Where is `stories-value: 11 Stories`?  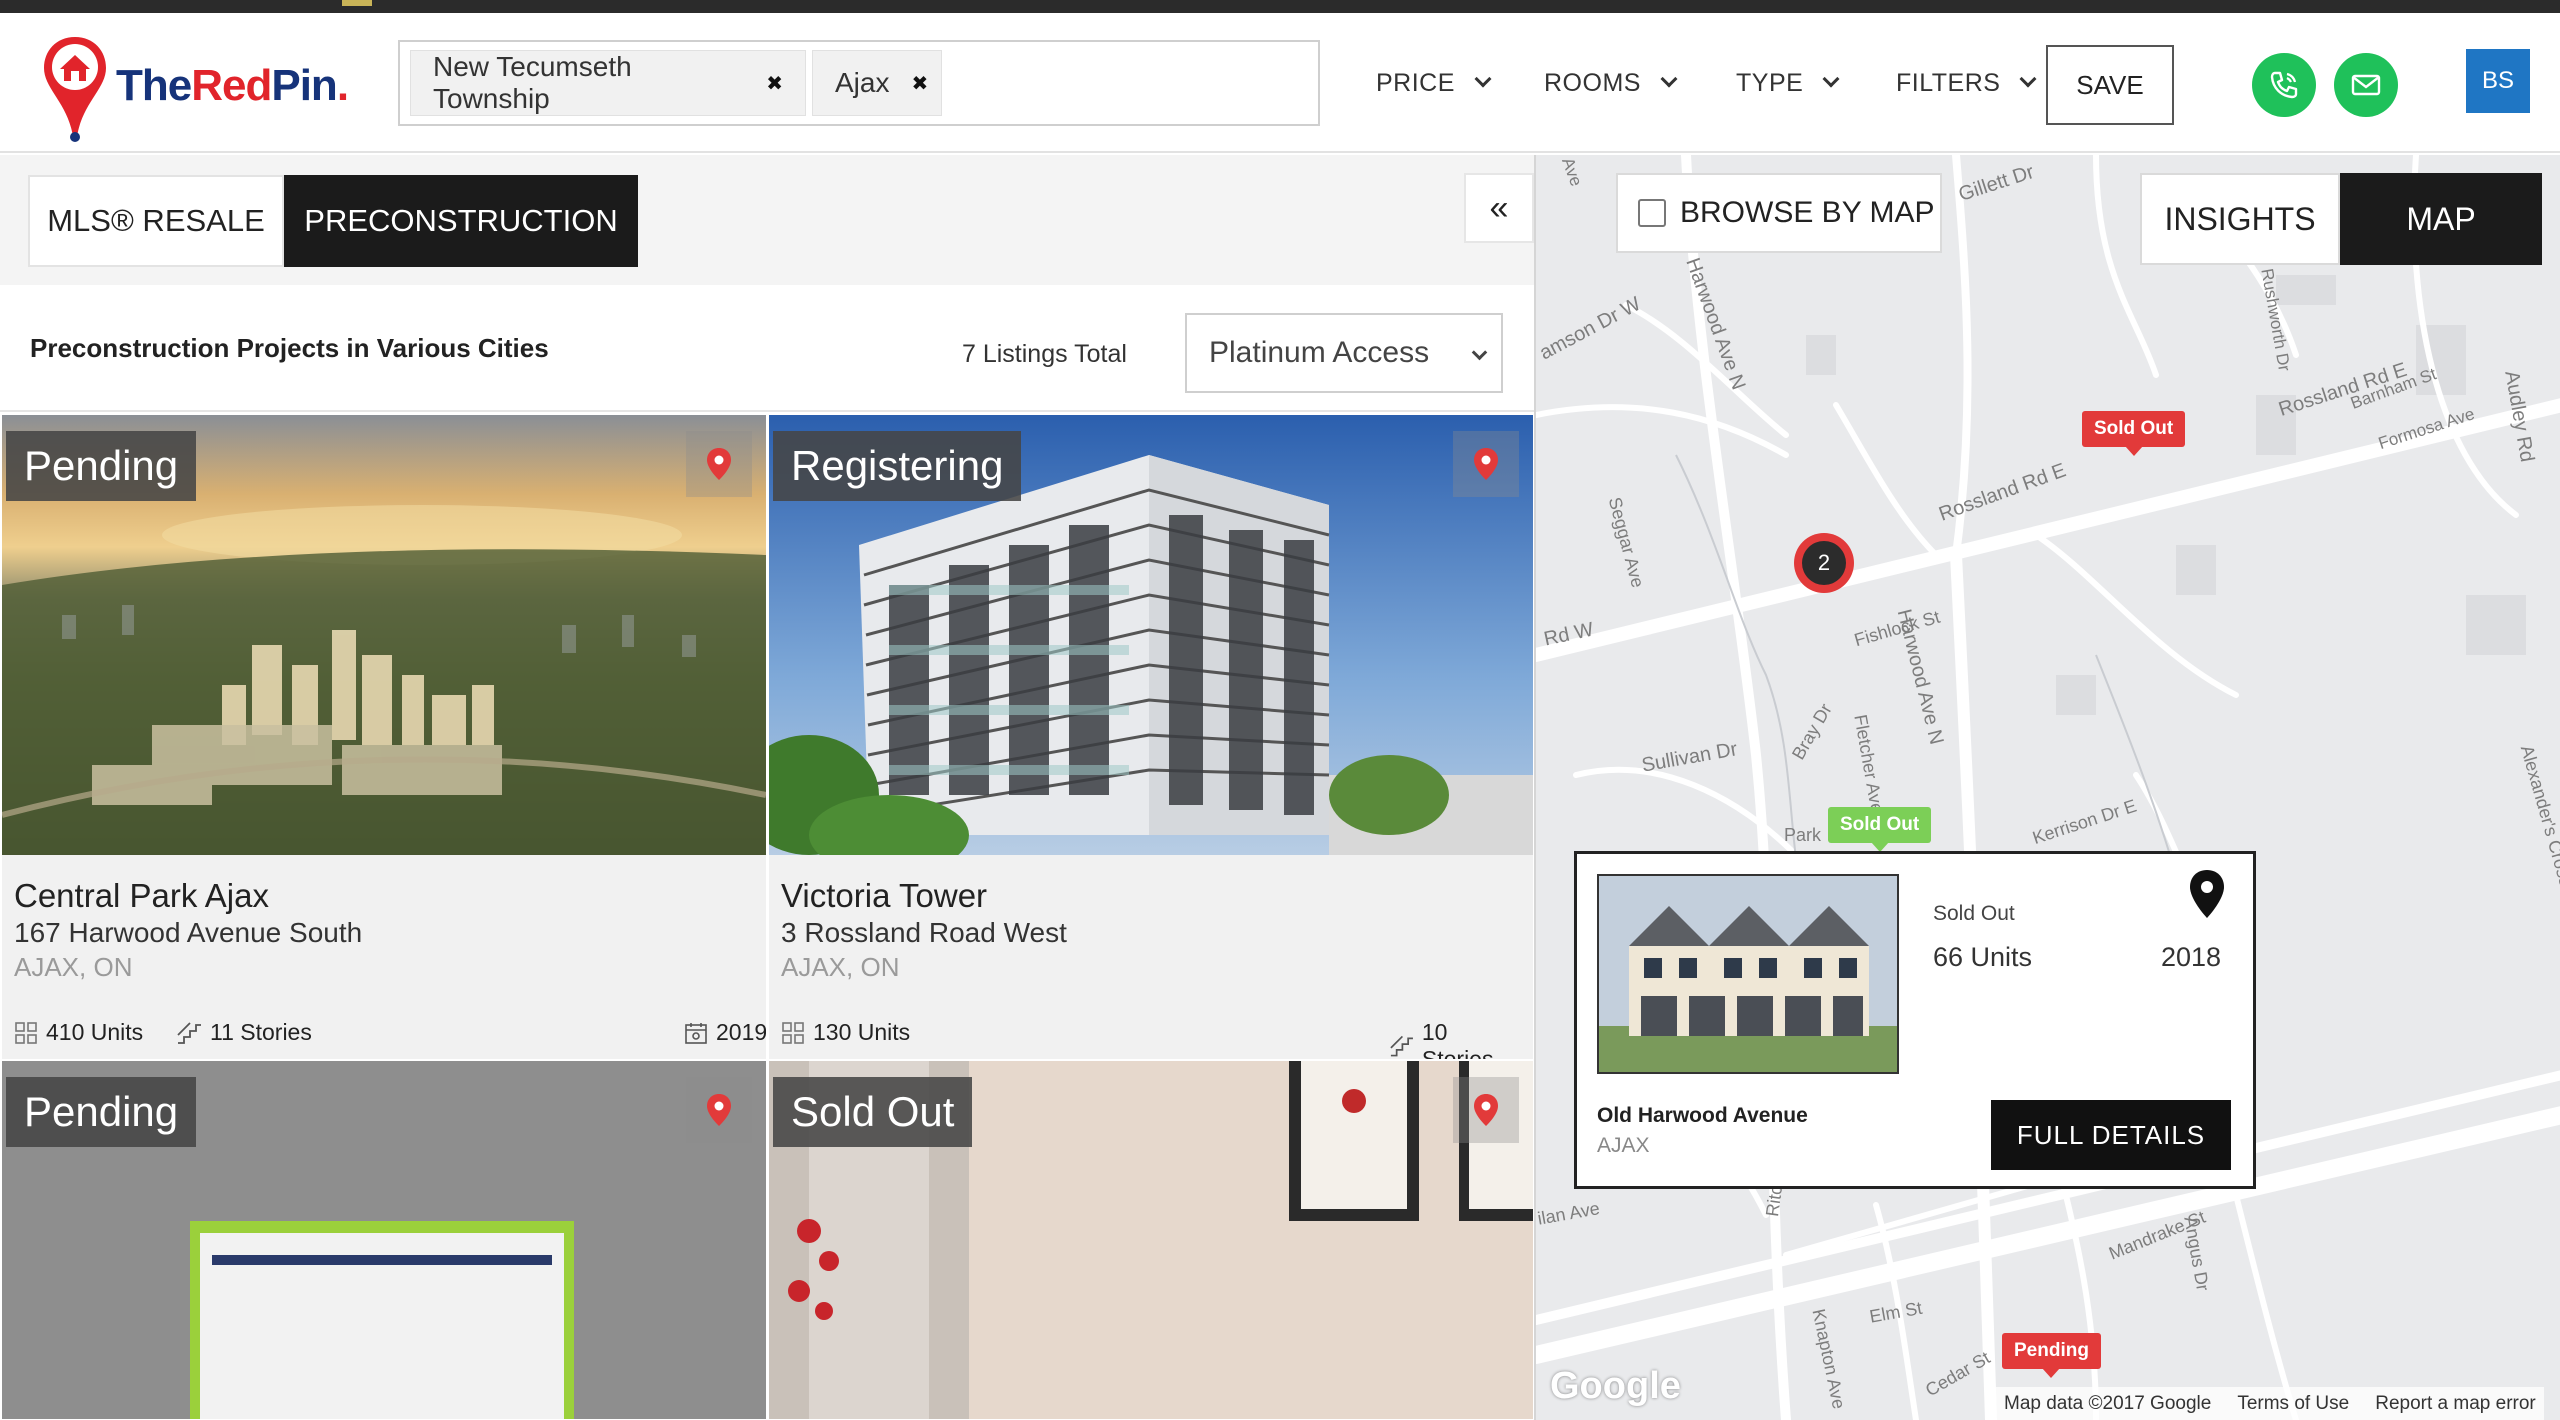
stories-value: 11 Stories is located at coordinates (261, 1032).